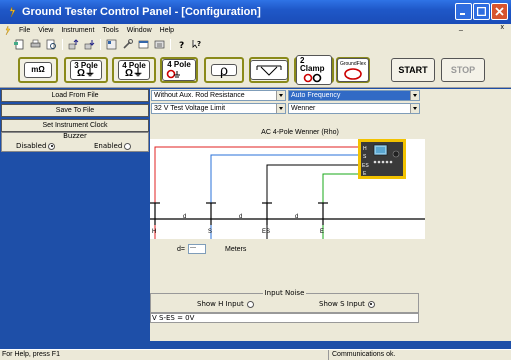  What do you see at coordinates (113, 146) in the screenshot?
I see `buzzer-enabled-option: Enabled` at bounding box center [113, 146].